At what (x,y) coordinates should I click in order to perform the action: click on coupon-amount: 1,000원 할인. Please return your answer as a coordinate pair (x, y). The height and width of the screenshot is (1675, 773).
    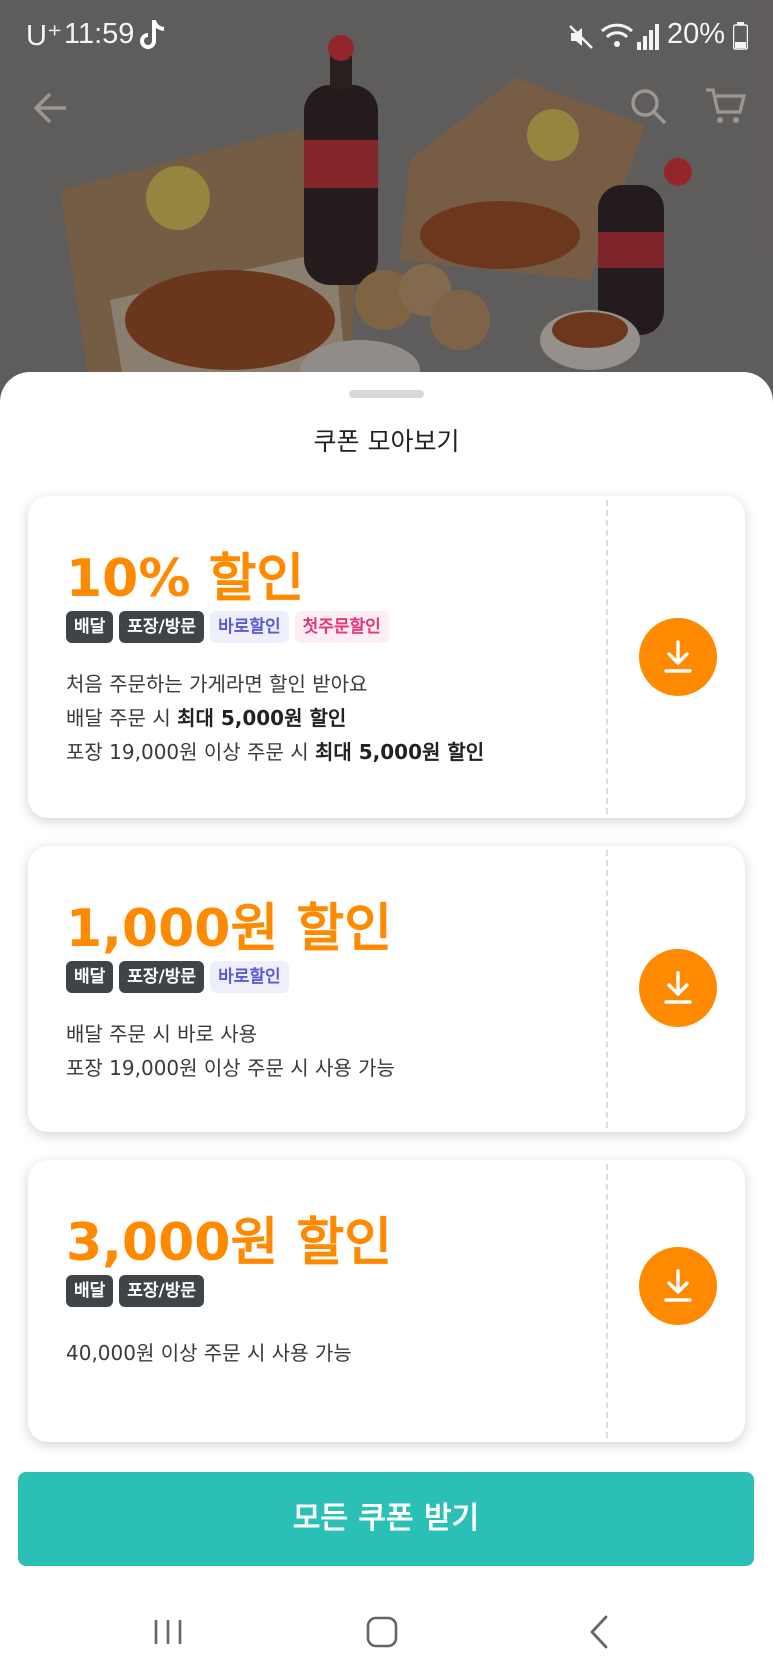
    Looking at the image, I should click on (229, 929).